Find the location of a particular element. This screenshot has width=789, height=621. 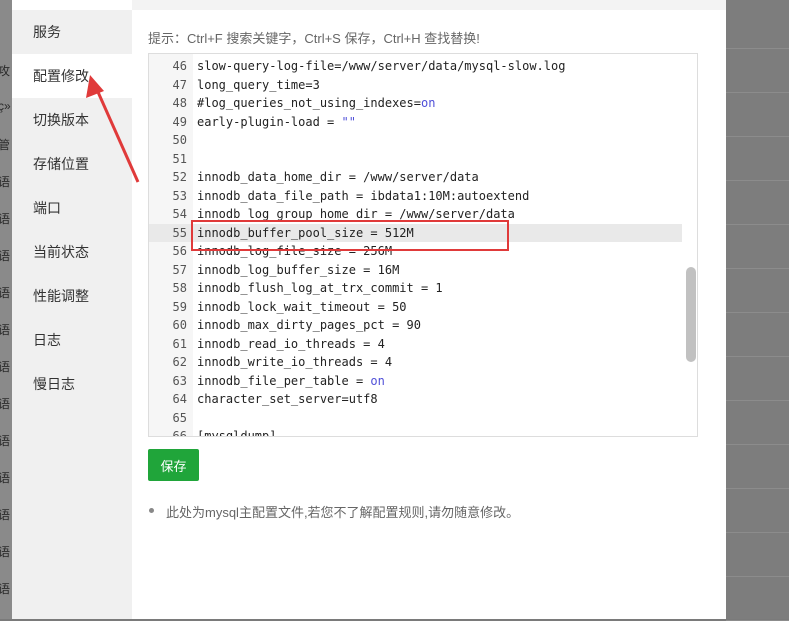

annotation-arrow is located at coordinates (113, 129).